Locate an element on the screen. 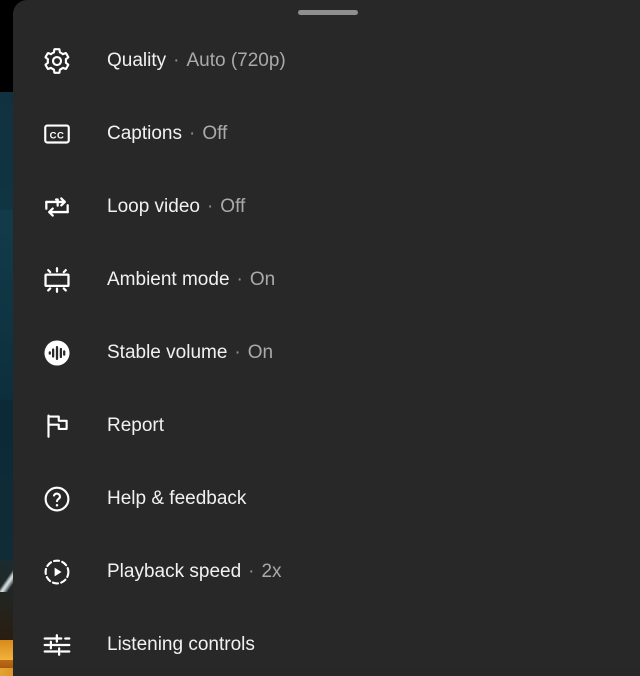  closed-captions-icon: CC is located at coordinates (57, 134).